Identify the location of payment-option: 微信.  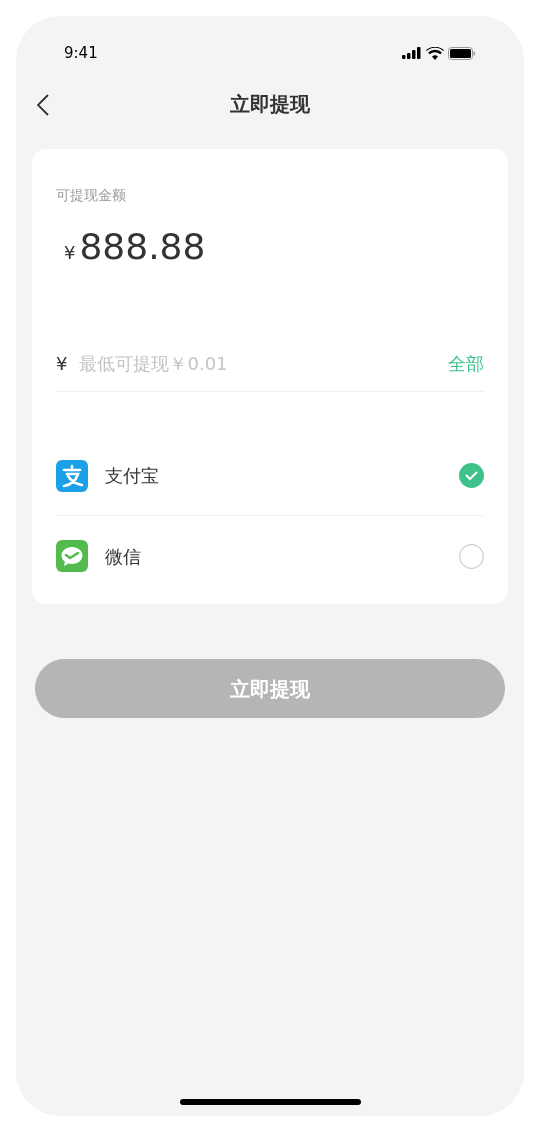
(270, 556).